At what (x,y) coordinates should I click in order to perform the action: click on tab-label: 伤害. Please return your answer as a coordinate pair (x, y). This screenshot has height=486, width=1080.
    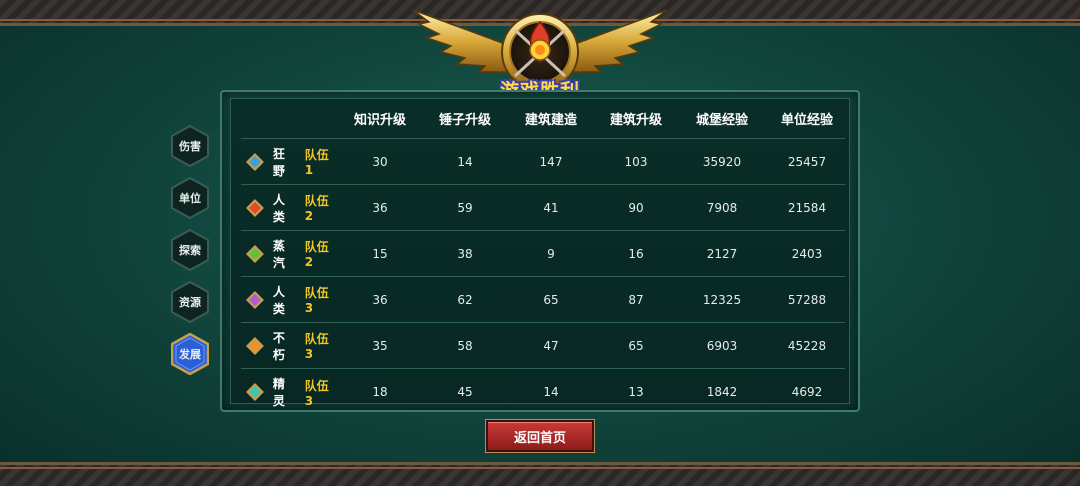
    Looking at the image, I should click on (190, 146).